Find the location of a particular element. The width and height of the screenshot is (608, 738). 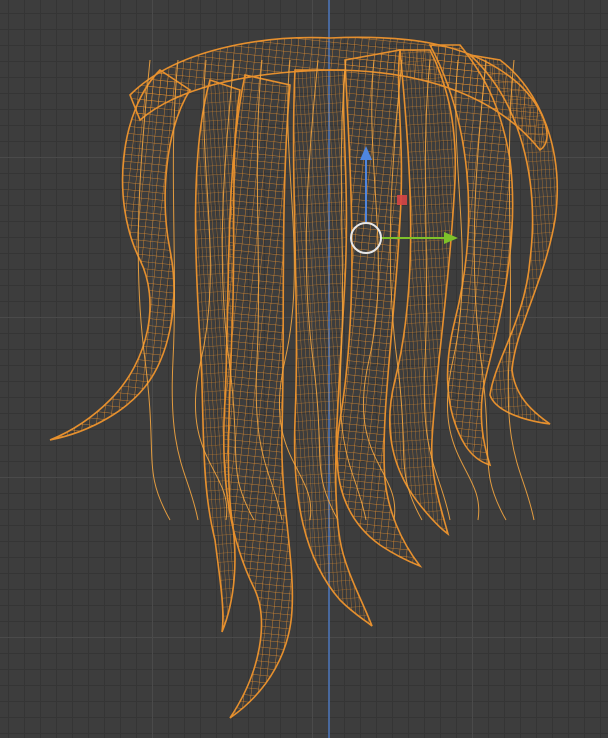

gizmo-z-arrow-icon is located at coordinates (366, 153).